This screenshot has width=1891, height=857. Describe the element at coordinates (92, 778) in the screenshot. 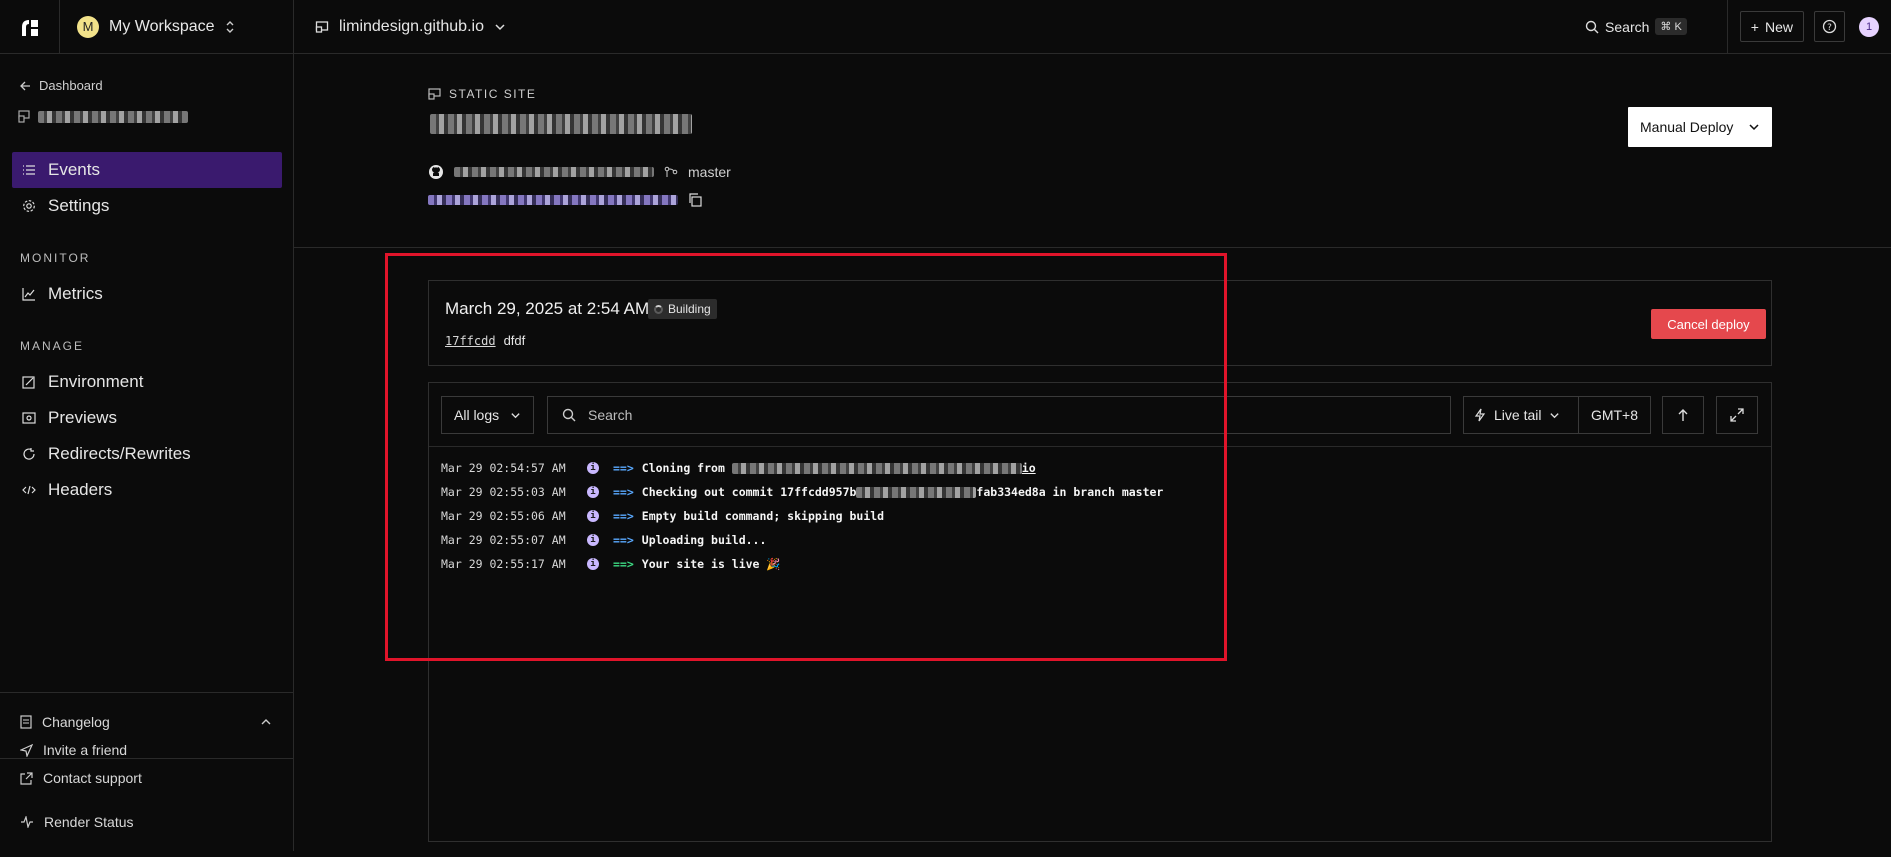

I see `support-label: Contact support` at that location.